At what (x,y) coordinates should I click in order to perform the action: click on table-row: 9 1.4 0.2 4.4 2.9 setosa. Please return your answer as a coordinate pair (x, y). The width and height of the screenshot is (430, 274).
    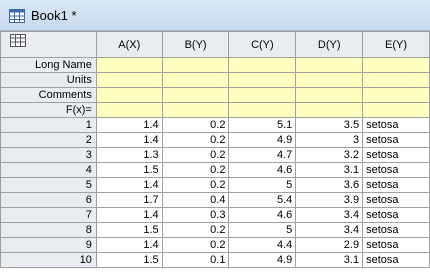
    Looking at the image, I should click on (215, 245).